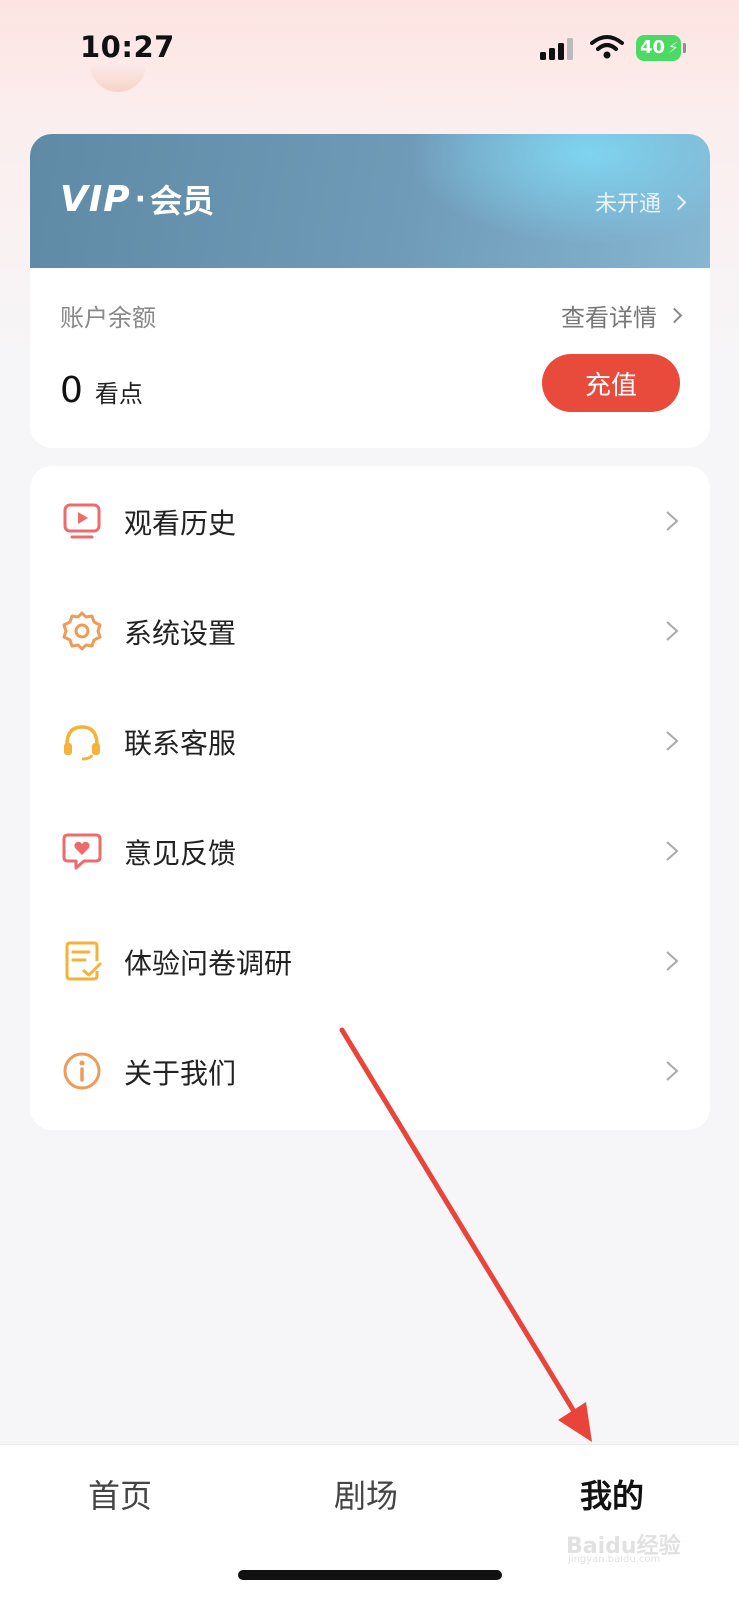 This screenshot has width=739, height=1600. What do you see at coordinates (612, 1494) in the screenshot?
I see `tab-mine: 我的` at bounding box center [612, 1494].